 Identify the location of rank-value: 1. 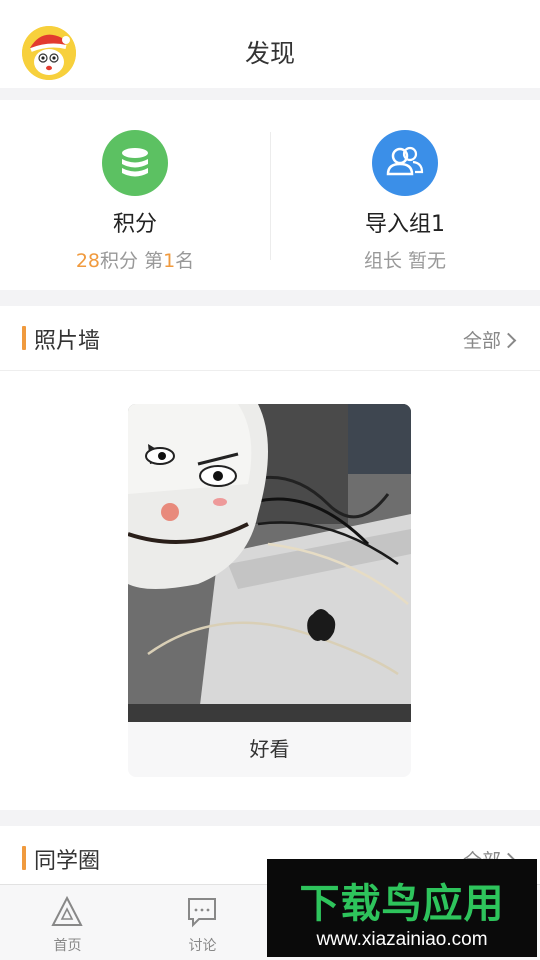
(169, 261).